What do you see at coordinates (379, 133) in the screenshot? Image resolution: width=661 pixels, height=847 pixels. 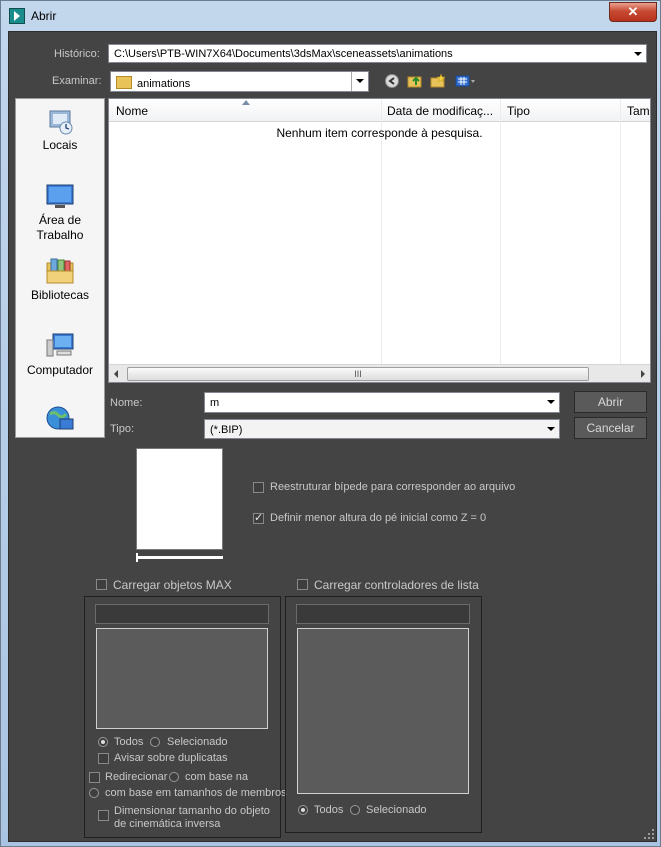 I see `empty-message: Nenhum item corresponde à pesquisa.` at bounding box center [379, 133].